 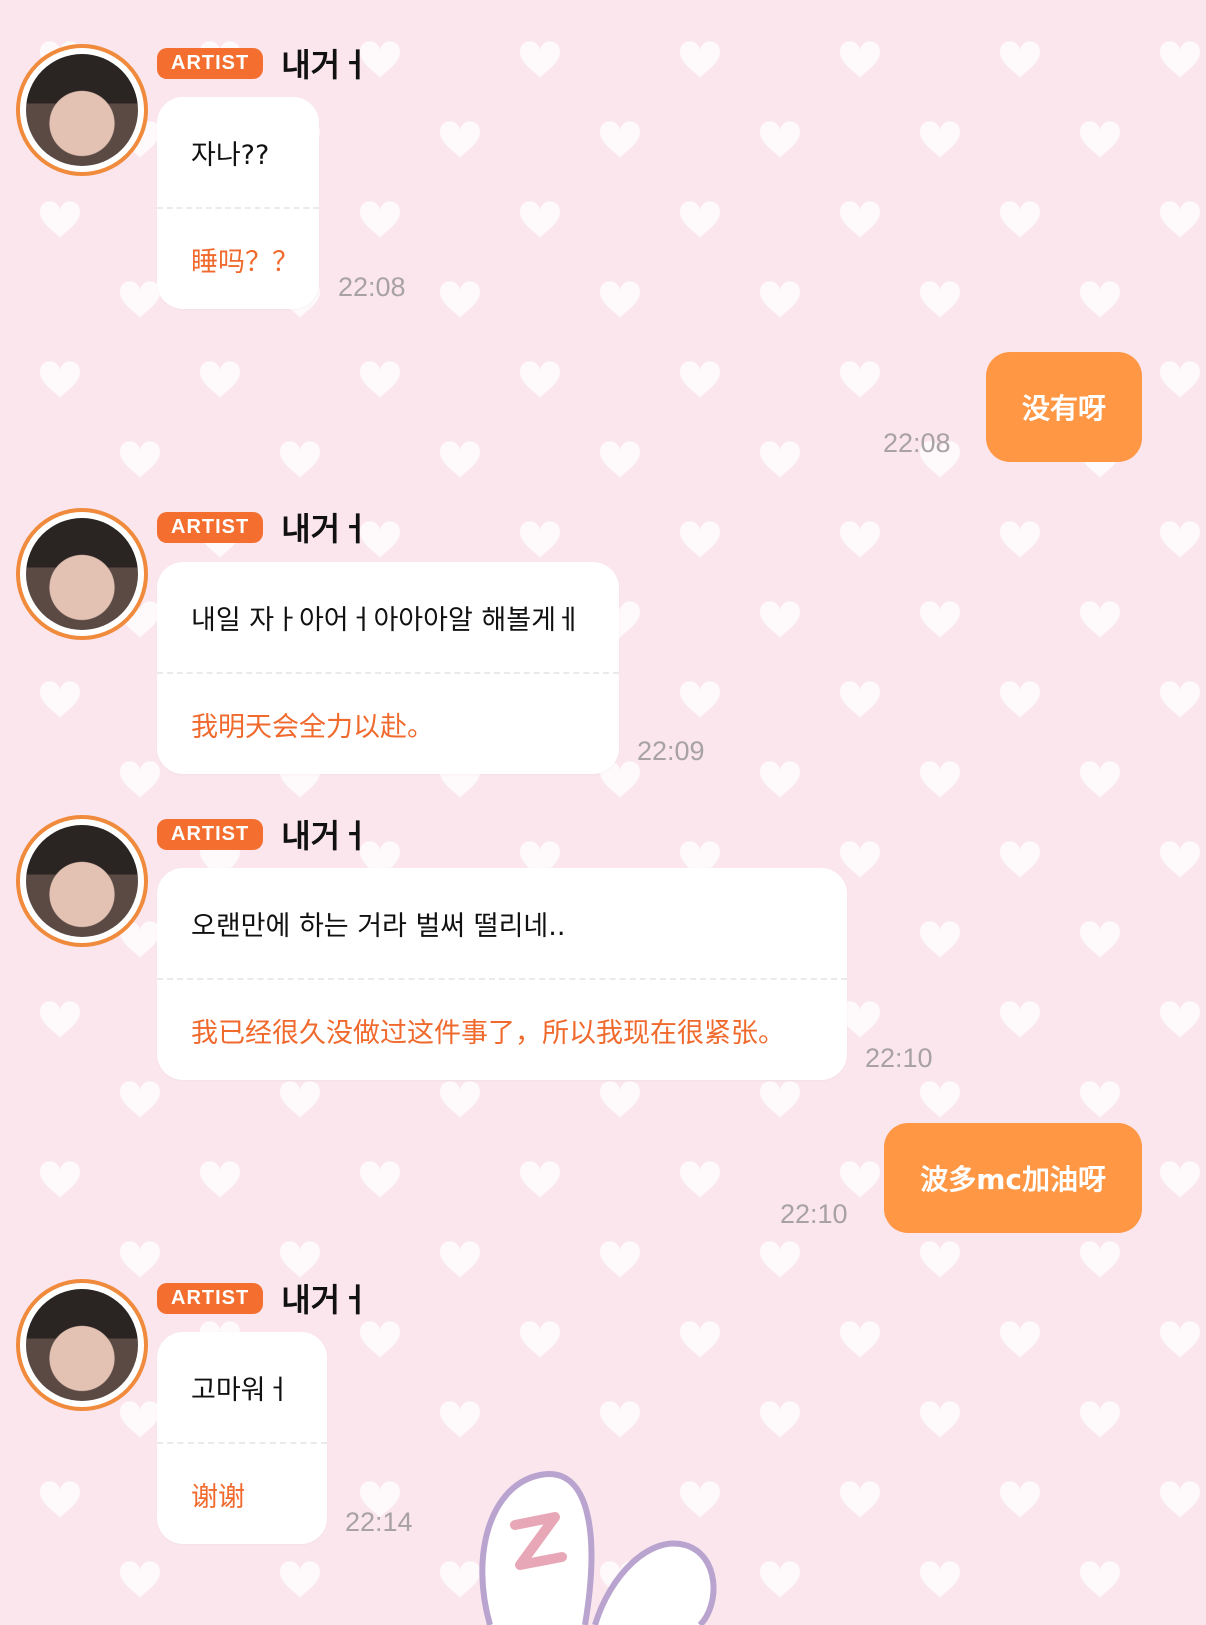 What do you see at coordinates (1013, 1178) in the screenshot?
I see `reply-bubble: 波多mc加油呀` at bounding box center [1013, 1178].